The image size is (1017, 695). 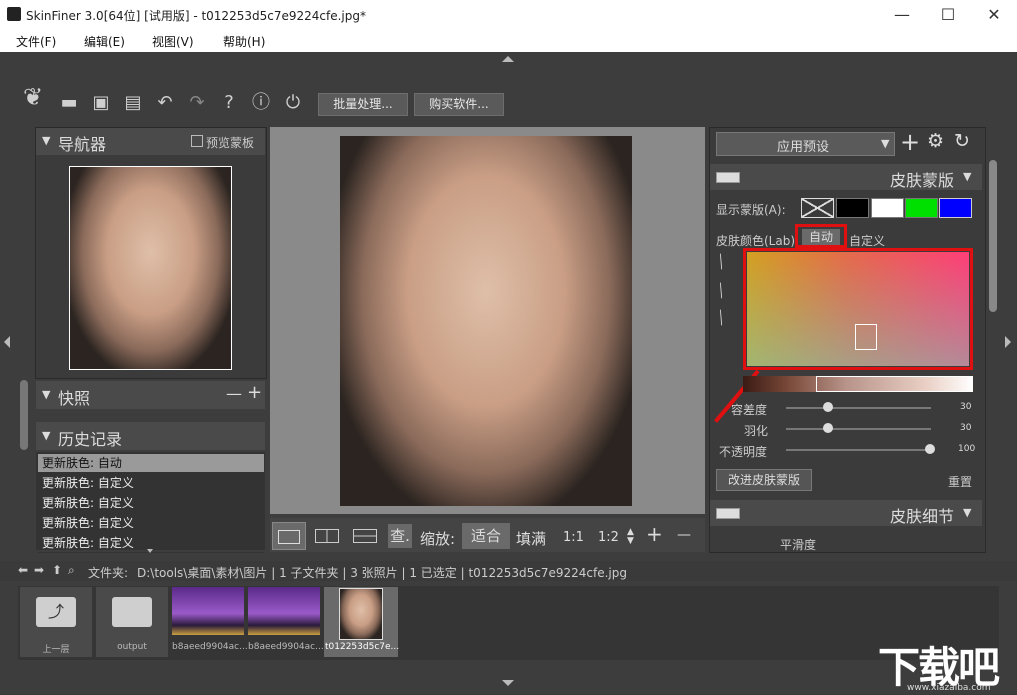 What do you see at coordinates (261, 103) in the screenshot?
I see `info-icon: ⓘ` at bounding box center [261, 103].